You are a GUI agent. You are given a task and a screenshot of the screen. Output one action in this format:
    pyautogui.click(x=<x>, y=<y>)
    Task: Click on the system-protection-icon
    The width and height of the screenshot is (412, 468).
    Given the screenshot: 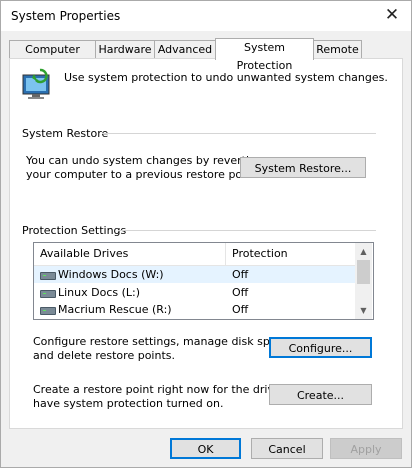 What is the action you would take?
    pyautogui.click(x=36, y=83)
    